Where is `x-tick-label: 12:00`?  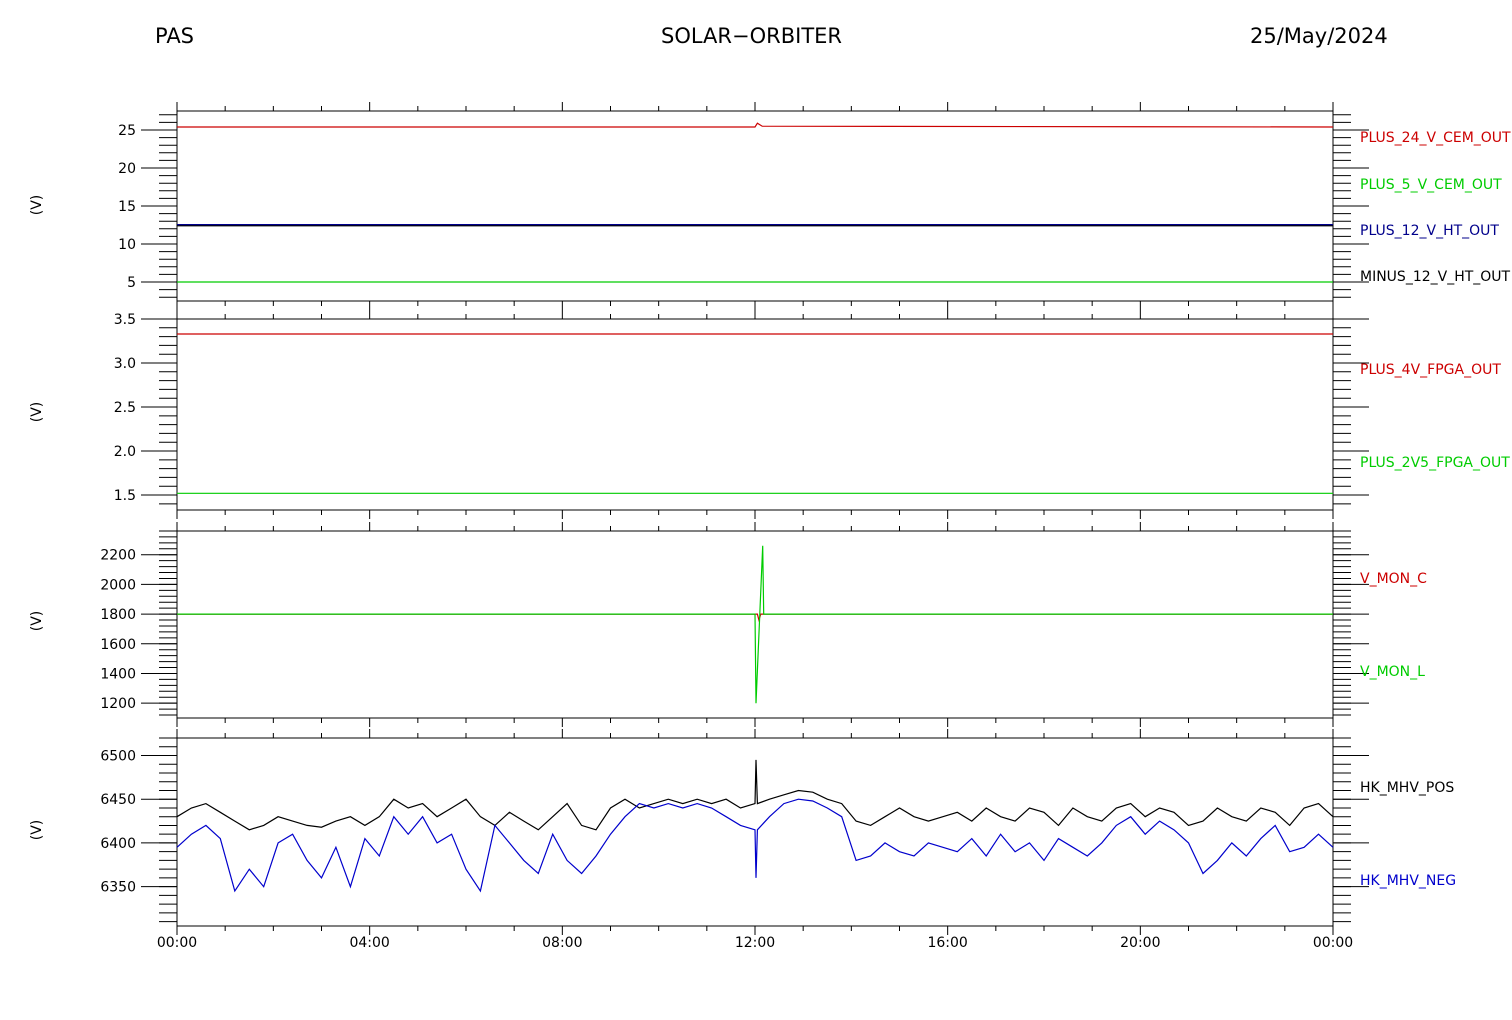 x-tick-label: 12:00 is located at coordinates (755, 943).